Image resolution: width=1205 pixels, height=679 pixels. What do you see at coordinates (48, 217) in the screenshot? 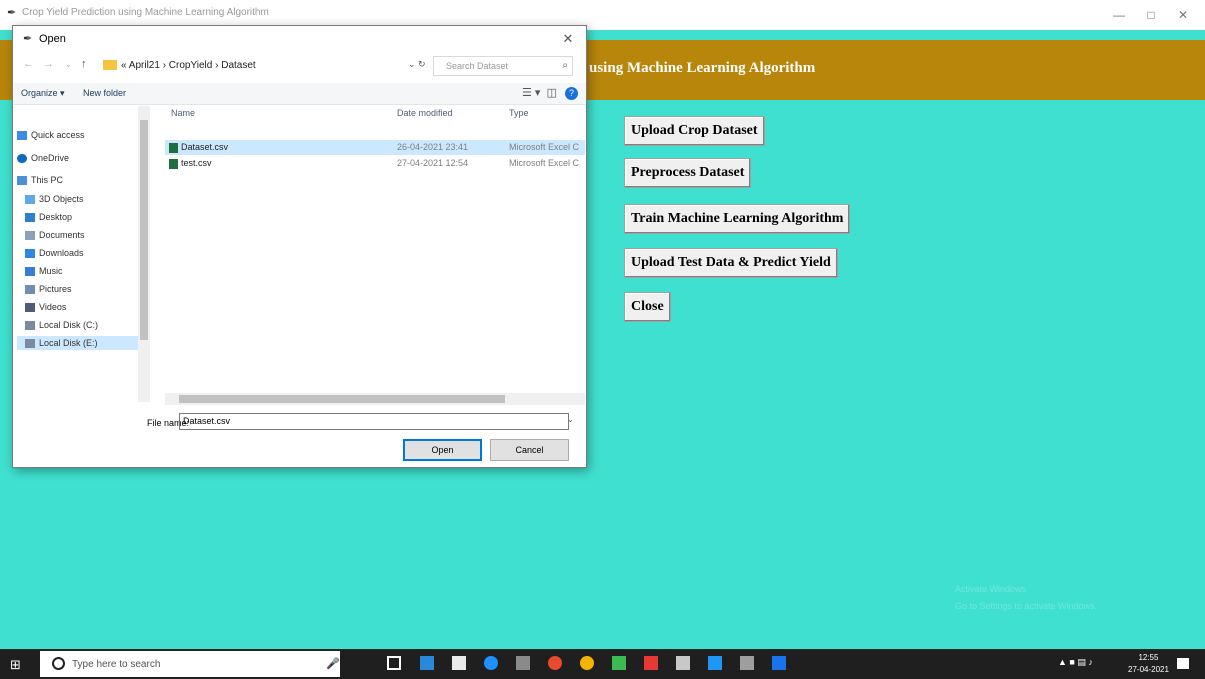
I see `nav-item-desktop: Desktop` at bounding box center [48, 217].